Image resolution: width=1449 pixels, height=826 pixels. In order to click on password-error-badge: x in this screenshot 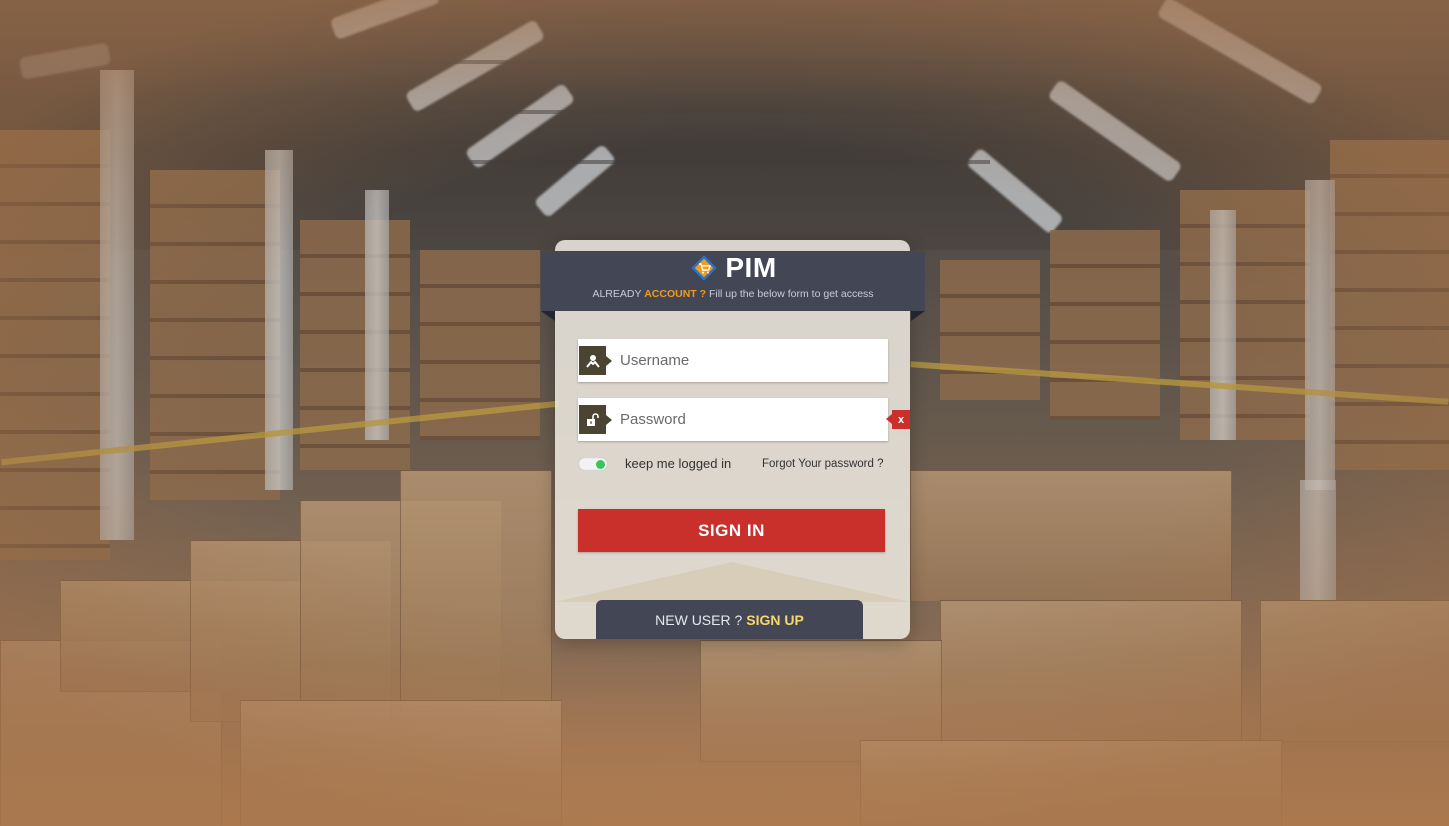, I will do `click(898, 419)`.